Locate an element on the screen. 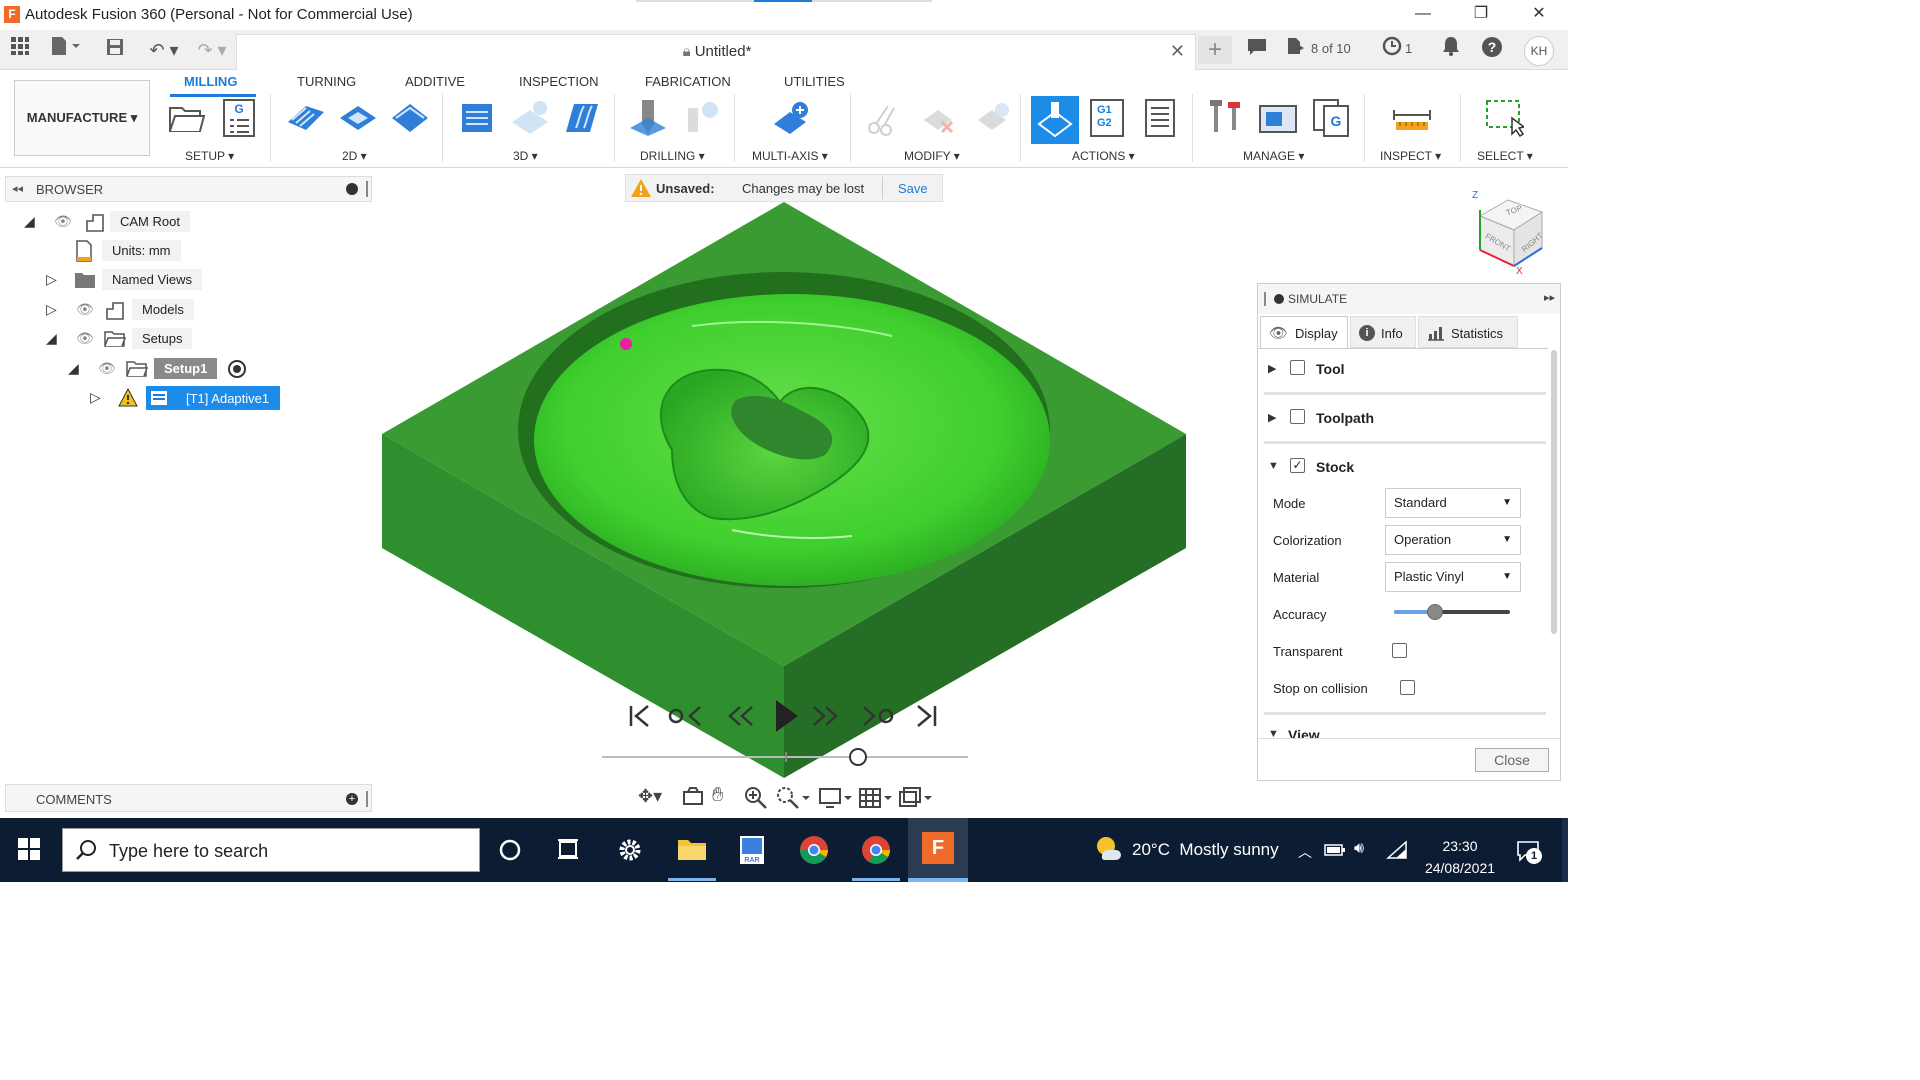 The image size is (1920, 1080). cortana-icon is located at coordinates (510, 850).